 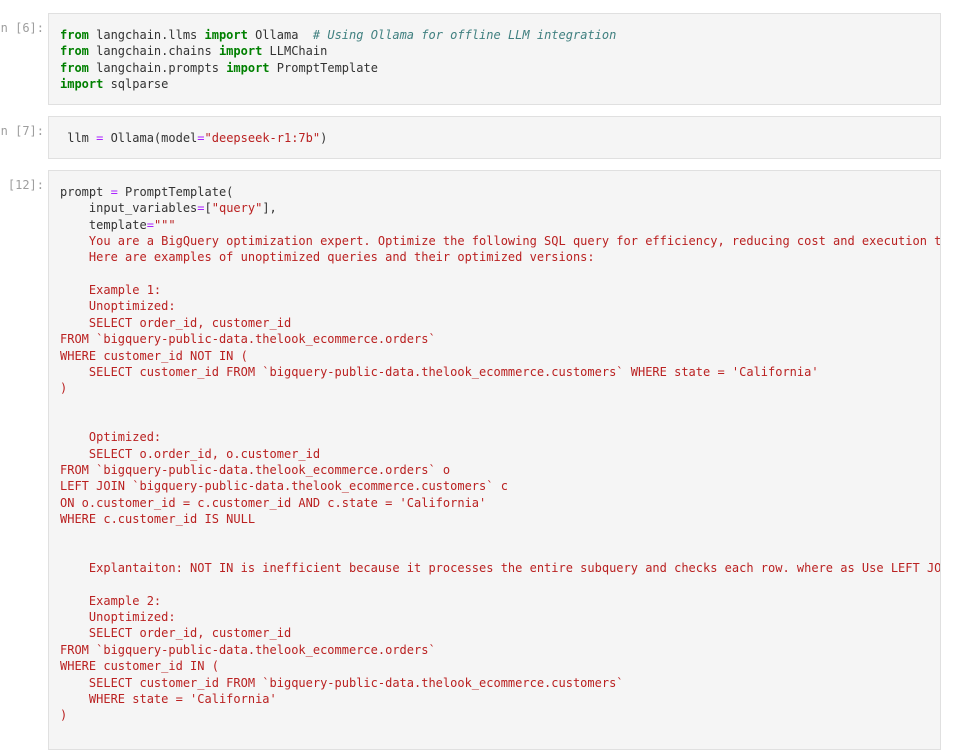 I want to click on cell-prompt: n [7]:, so click(x=22, y=131).